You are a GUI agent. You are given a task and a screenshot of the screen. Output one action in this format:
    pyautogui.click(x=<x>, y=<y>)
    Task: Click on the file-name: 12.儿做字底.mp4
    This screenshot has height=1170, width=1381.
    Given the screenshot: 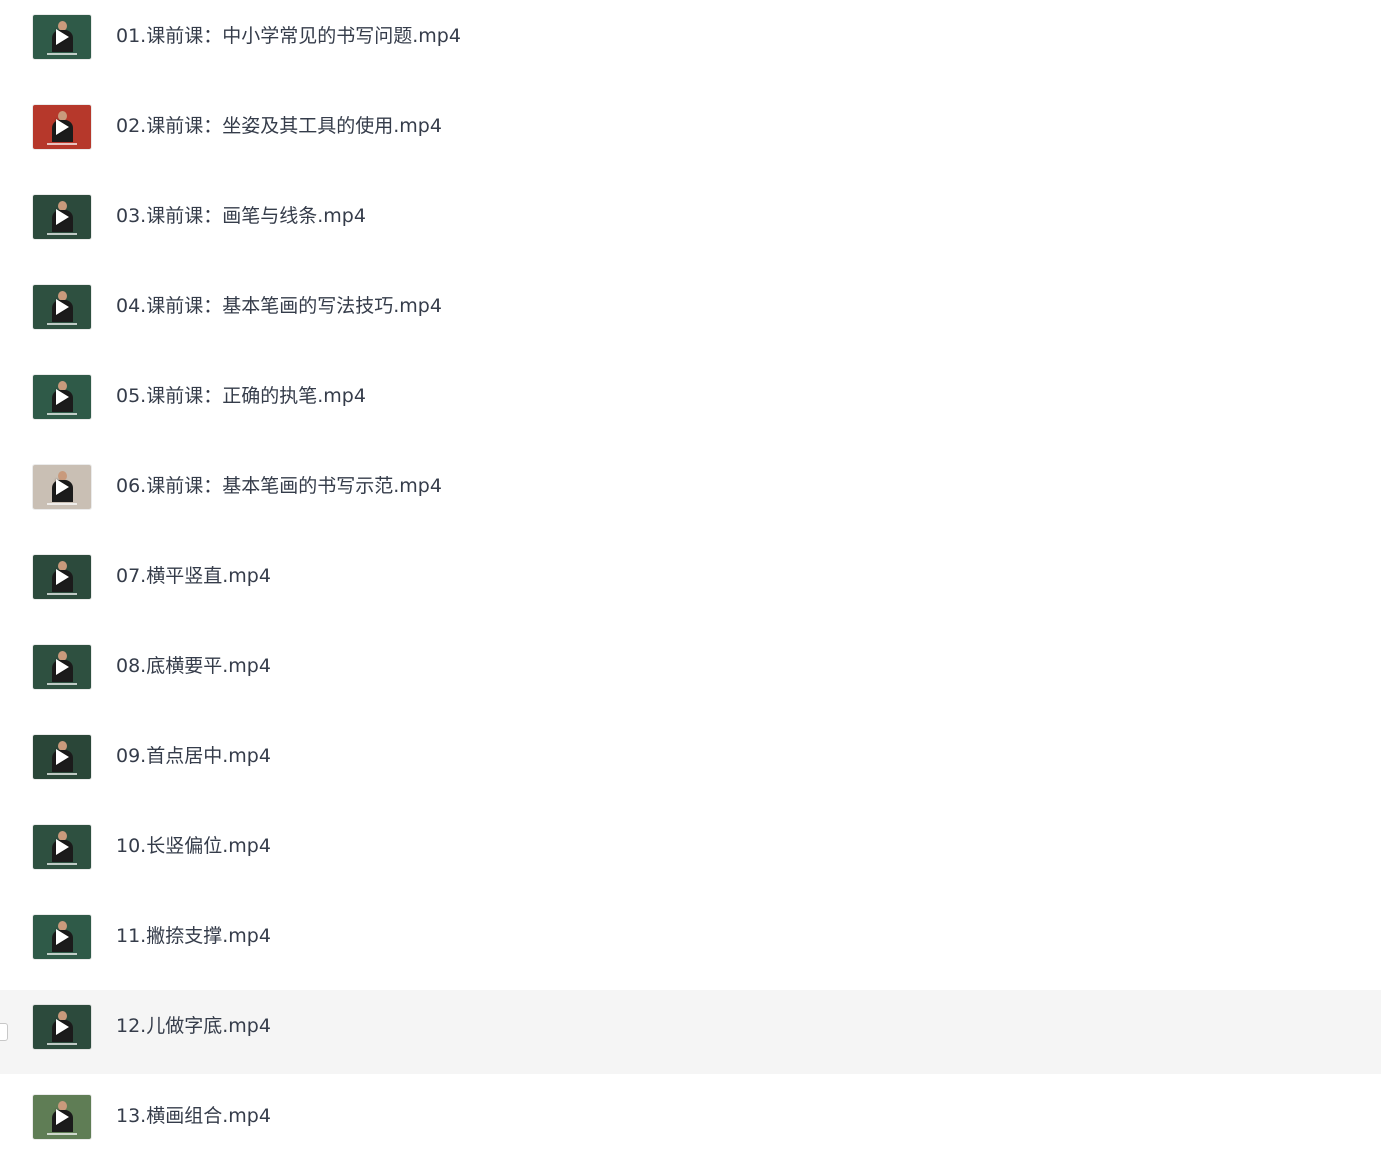 What is the action you would take?
    pyautogui.click(x=193, y=1026)
    